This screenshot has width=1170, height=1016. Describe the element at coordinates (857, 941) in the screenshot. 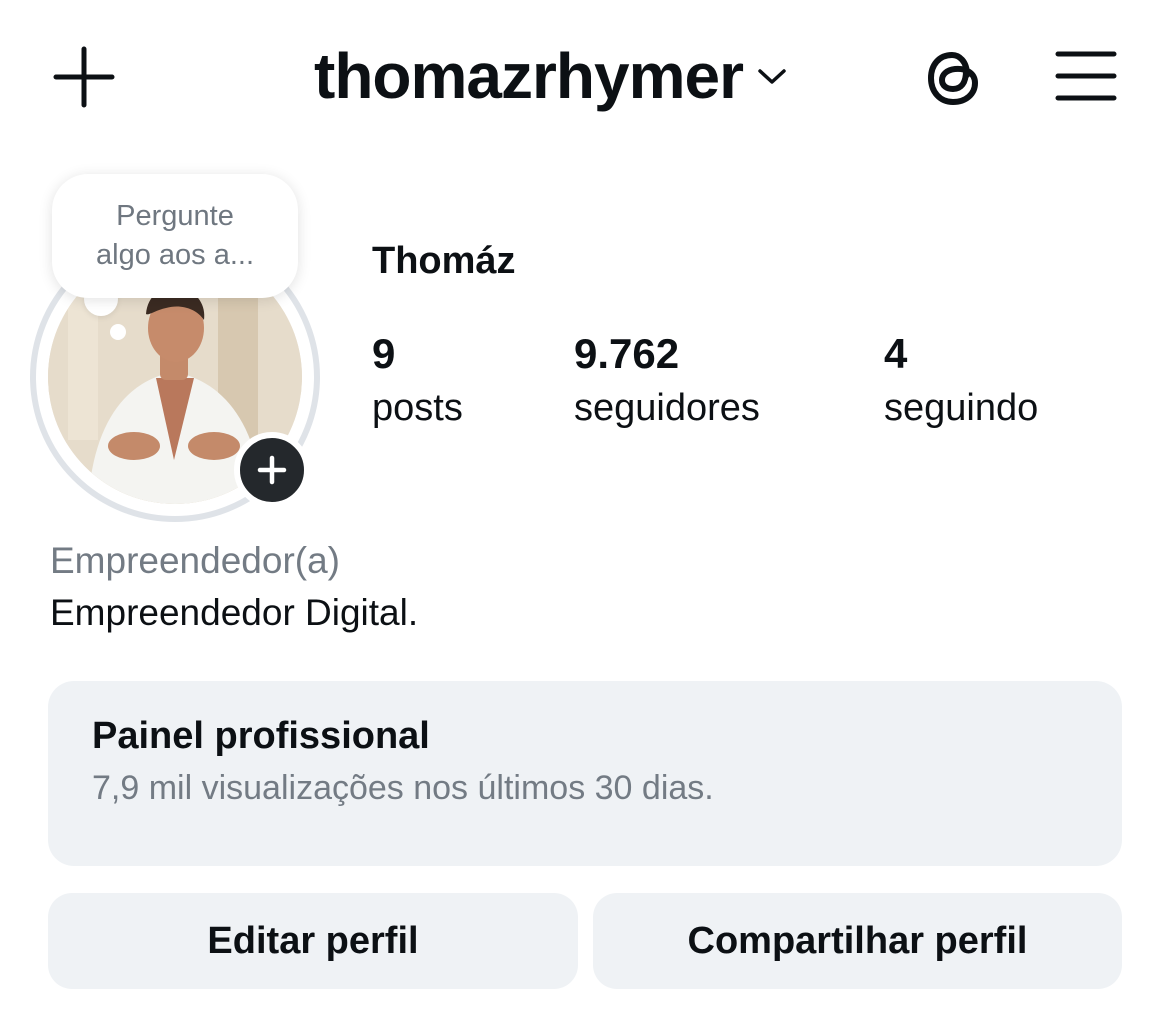

I see `share-profile-button: Compartilhar perfil` at that location.